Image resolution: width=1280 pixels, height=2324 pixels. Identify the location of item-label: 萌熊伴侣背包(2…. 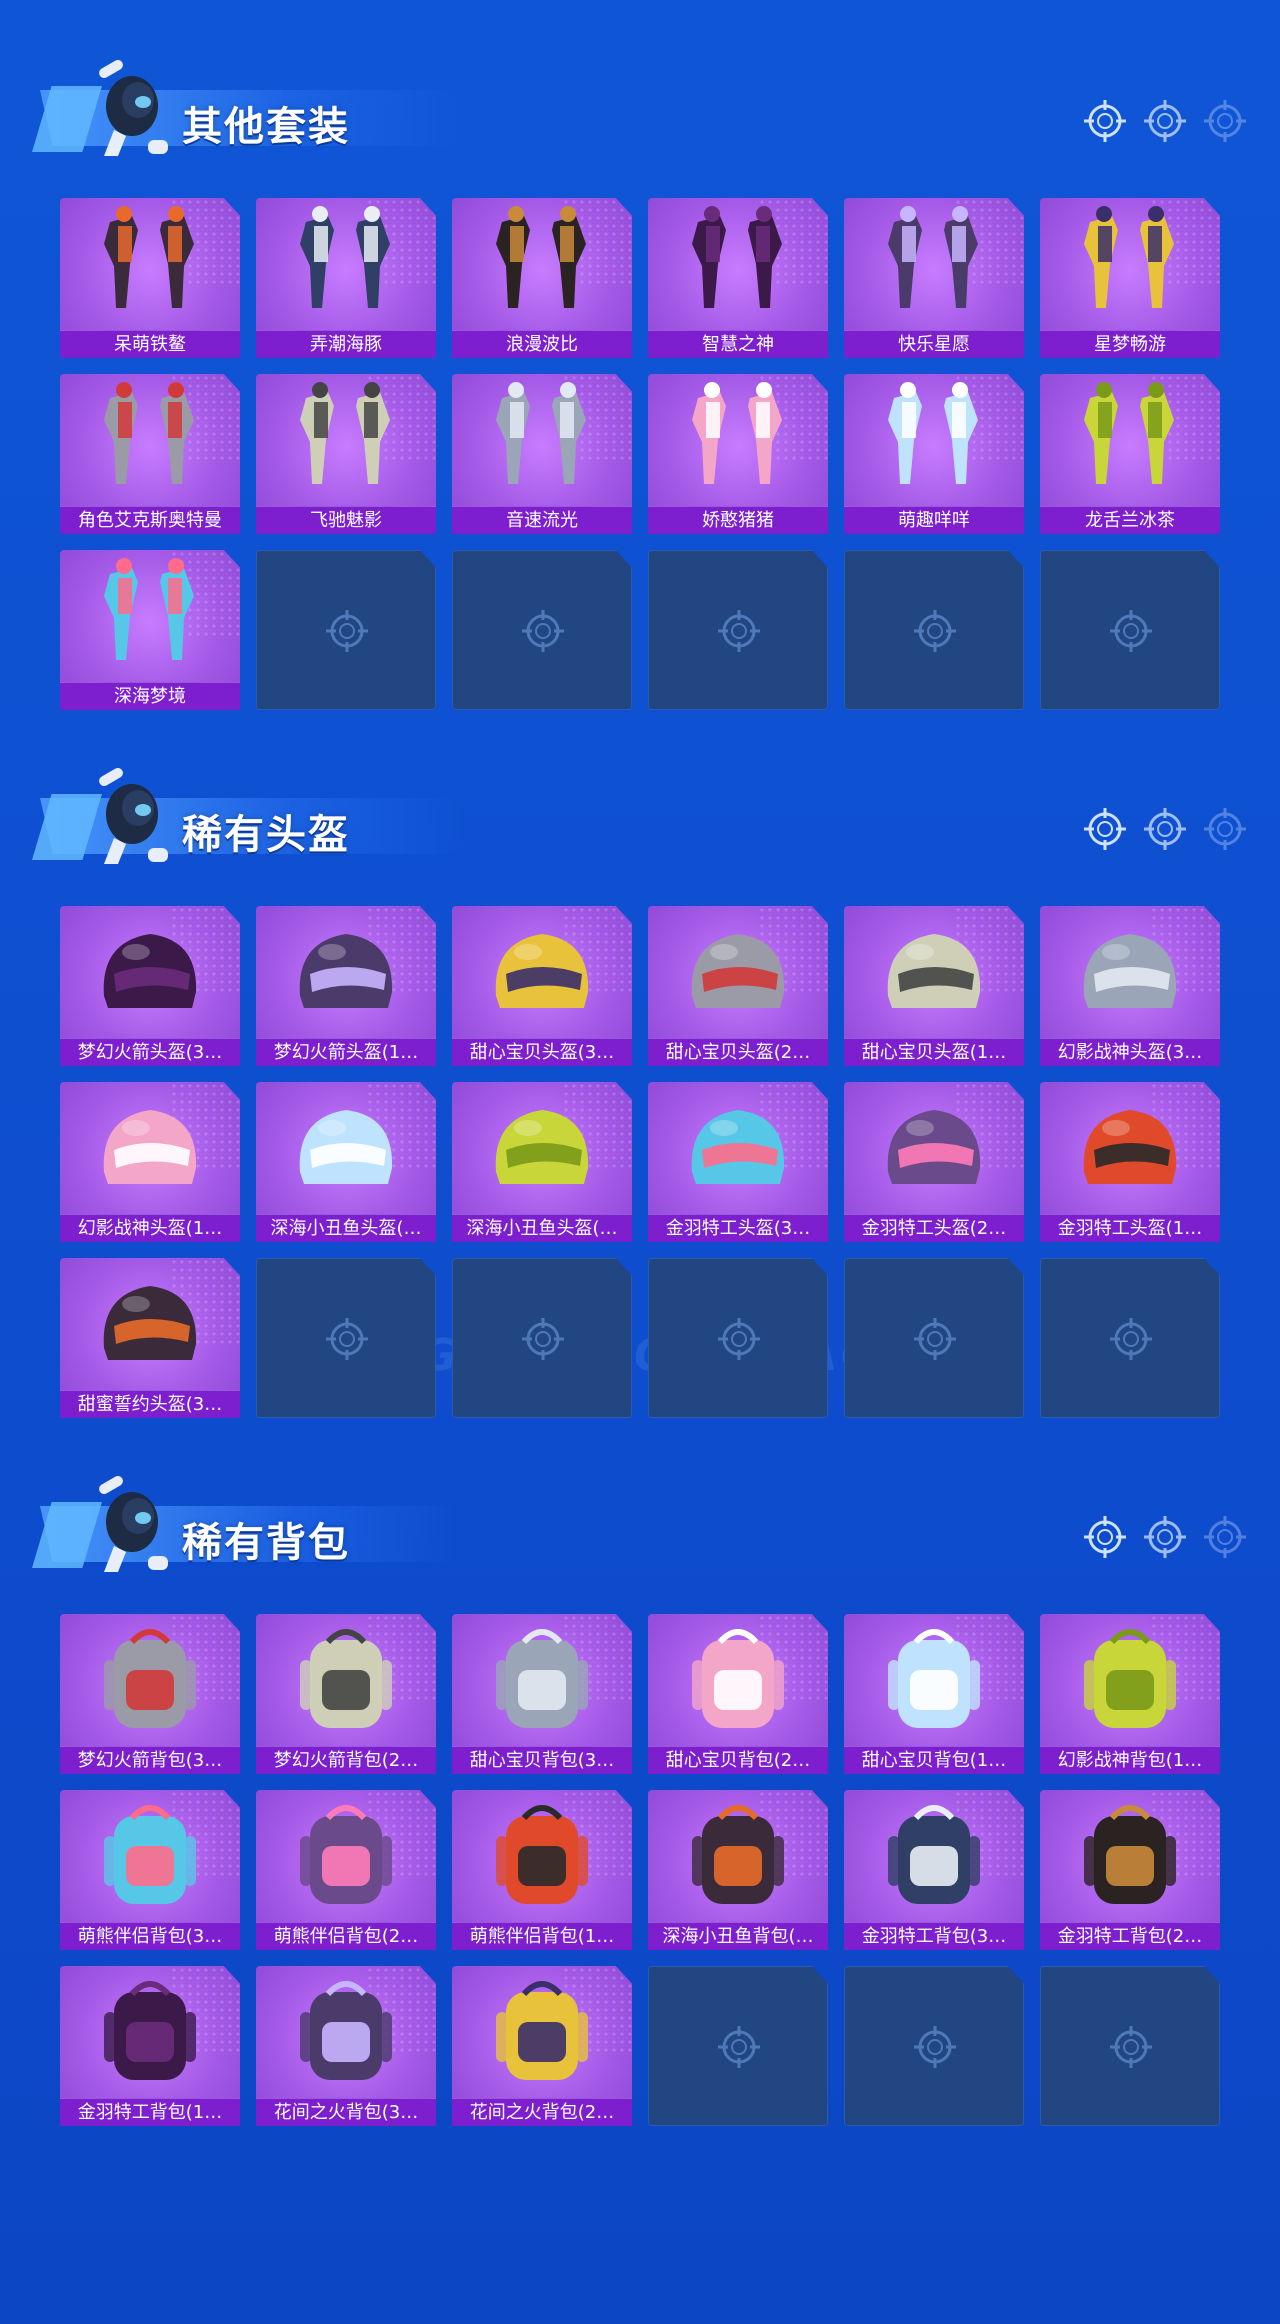
(346, 1936).